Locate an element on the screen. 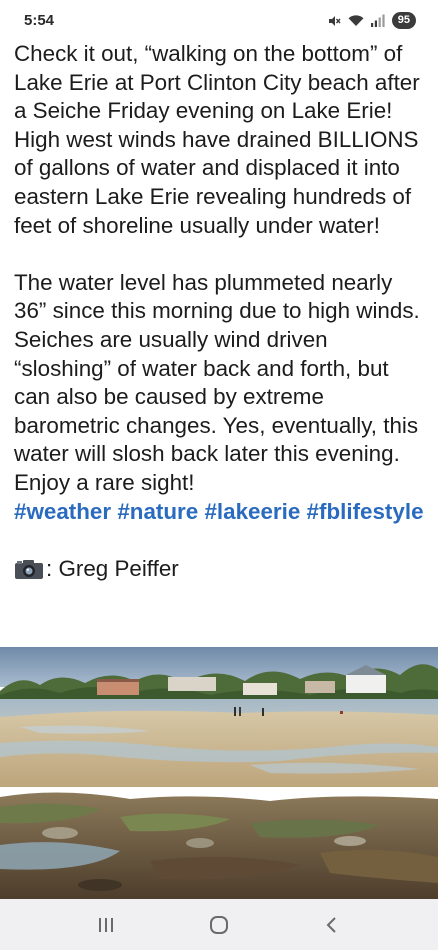  hashtag-line: #weather #nature #lakeerie #fblifestyle is located at coordinates (222, 512).